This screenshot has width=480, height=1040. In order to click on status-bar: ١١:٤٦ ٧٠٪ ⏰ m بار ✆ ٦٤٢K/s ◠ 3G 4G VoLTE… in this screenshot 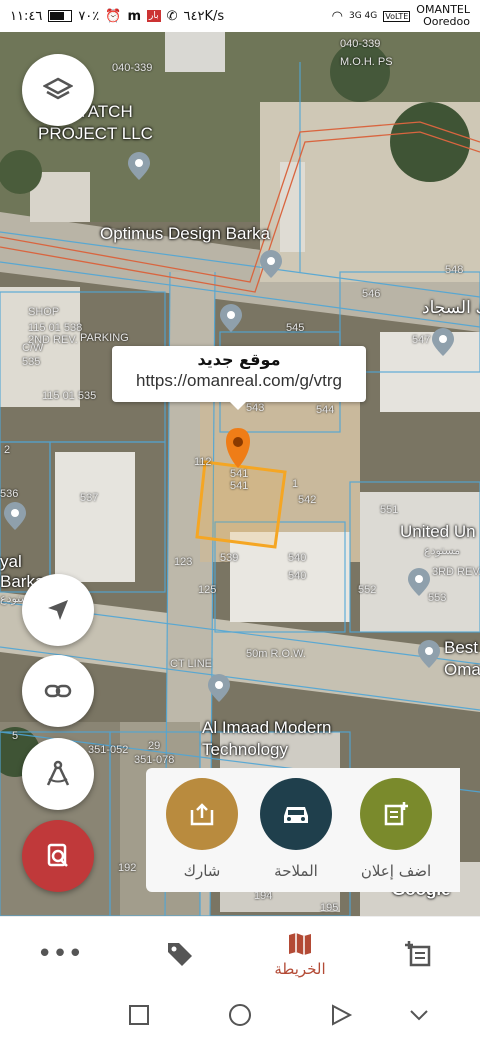, I will do `click(240, 16)`.